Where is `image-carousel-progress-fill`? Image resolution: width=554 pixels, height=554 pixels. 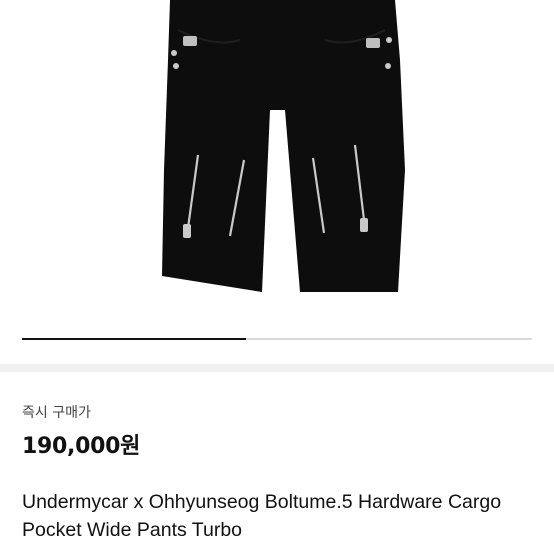
image-carousel-progress-fill is located at coordinates (134, 339).